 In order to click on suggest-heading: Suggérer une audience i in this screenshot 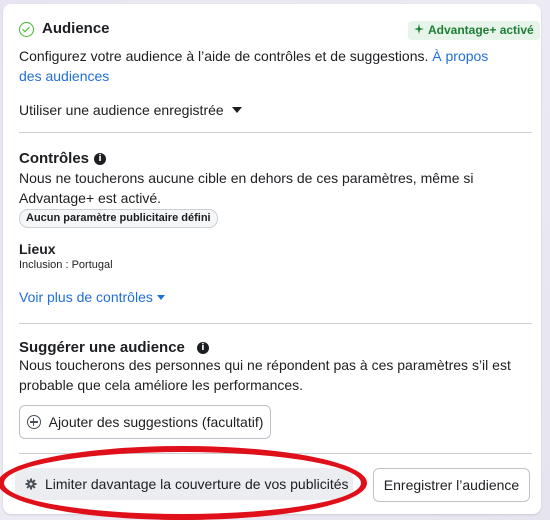, I will do `click(114, 347)`.